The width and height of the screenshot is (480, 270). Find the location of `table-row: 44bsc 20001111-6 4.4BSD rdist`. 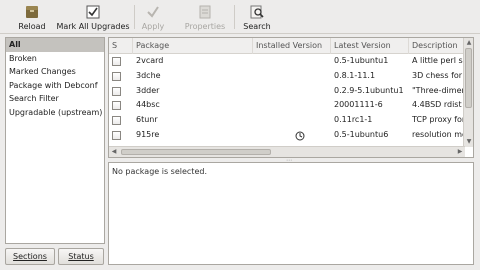

table-row: 44bsc 20001111-6 4.4BSD rdist is located at coordinates (287, 105).